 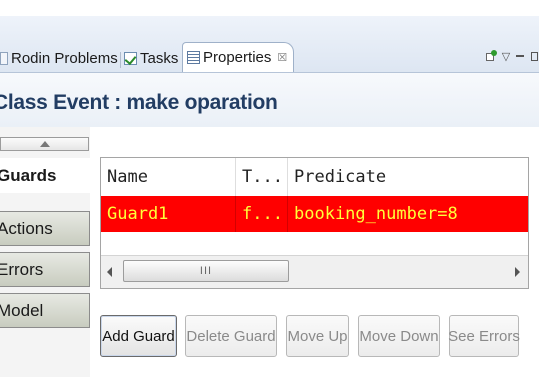 What do you see at coordinates (408, 214) in the screenshot?
I see `table-cell-predicate: booking_number=8` at bounding box center [408, 214].